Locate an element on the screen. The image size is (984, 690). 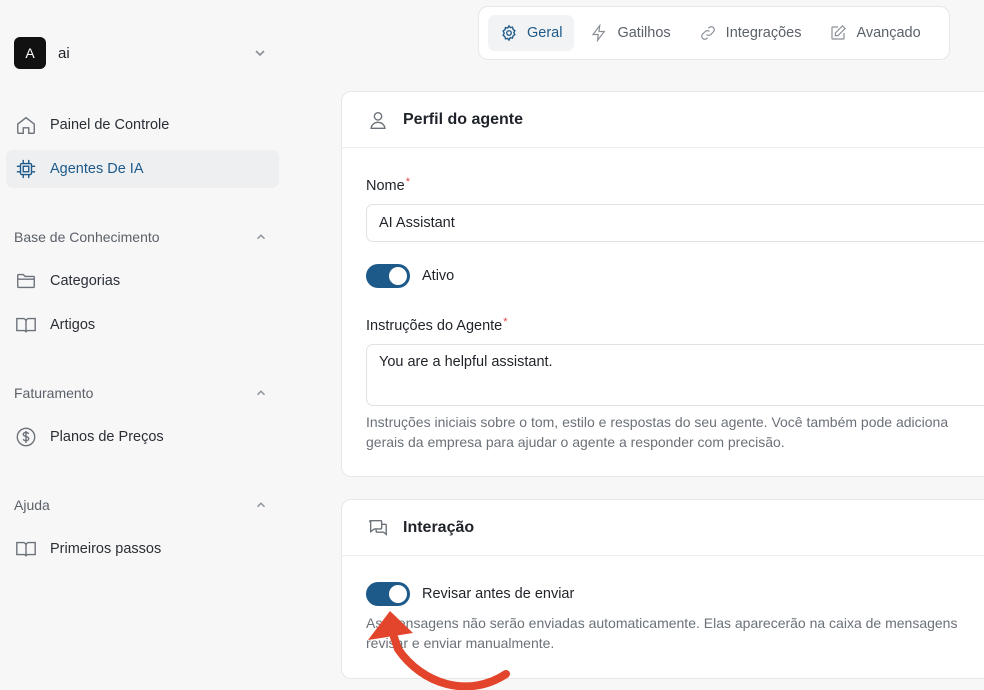
section-header-knowledge-base: Base de Conhecimento is located at coordinates (145, 237).